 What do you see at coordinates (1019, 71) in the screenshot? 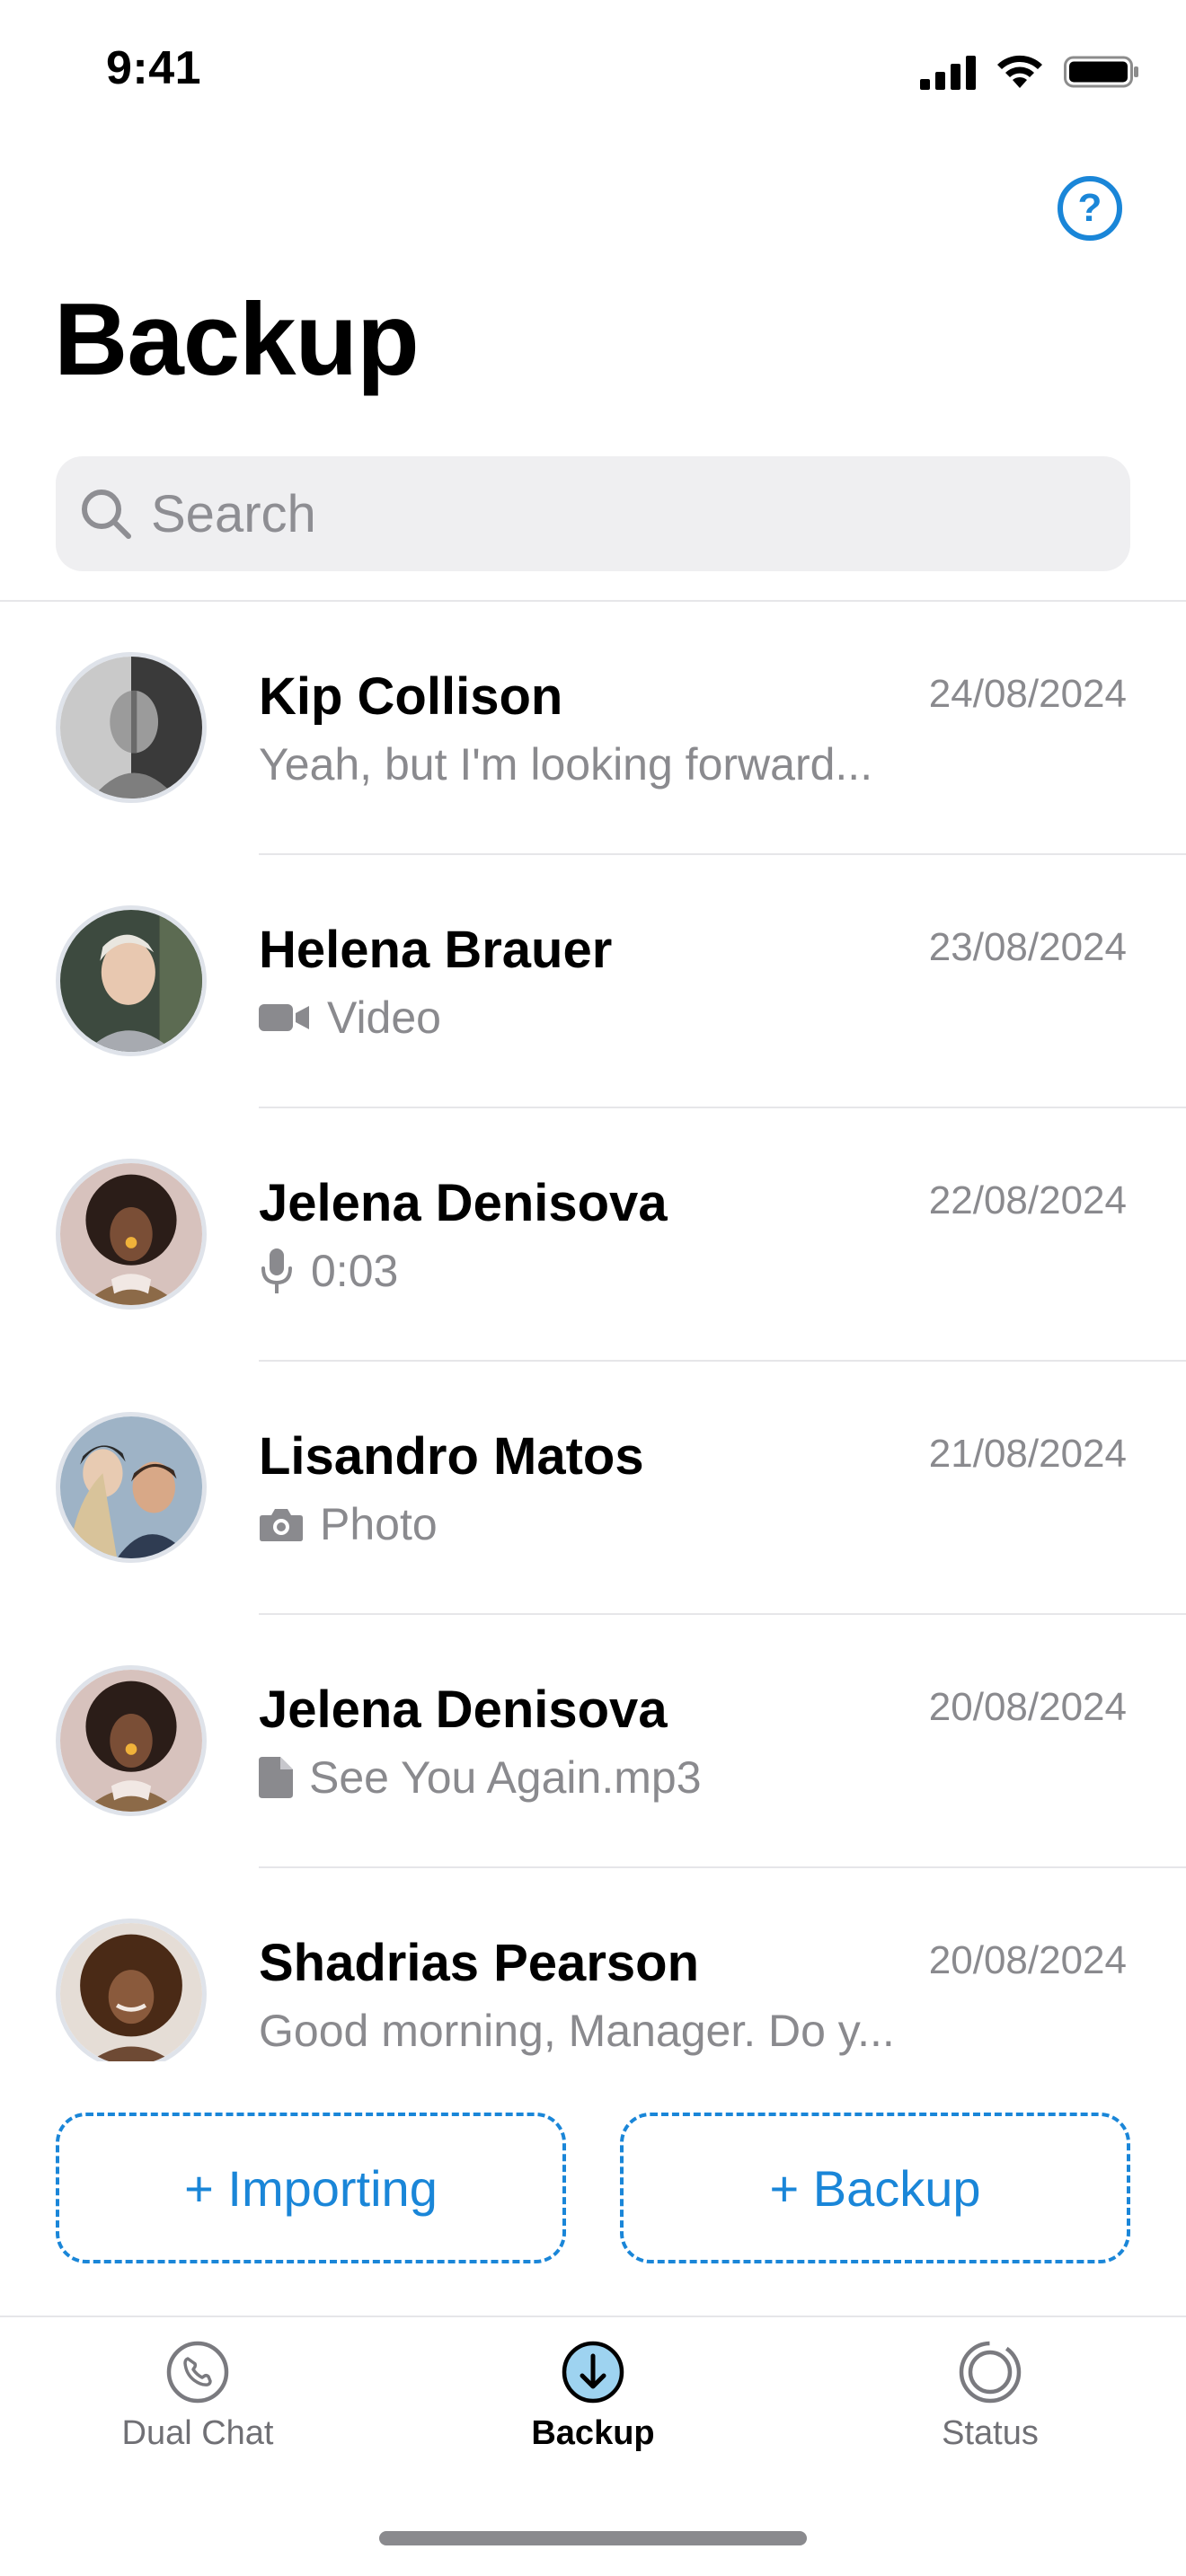
I see `wifi-icon` at bounding box center [1019, 71].